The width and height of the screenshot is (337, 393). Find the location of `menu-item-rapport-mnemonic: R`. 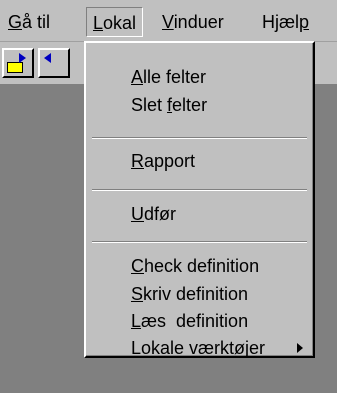

menu-item-rapport-mnemonic: R is located at coordinates (137, 161).